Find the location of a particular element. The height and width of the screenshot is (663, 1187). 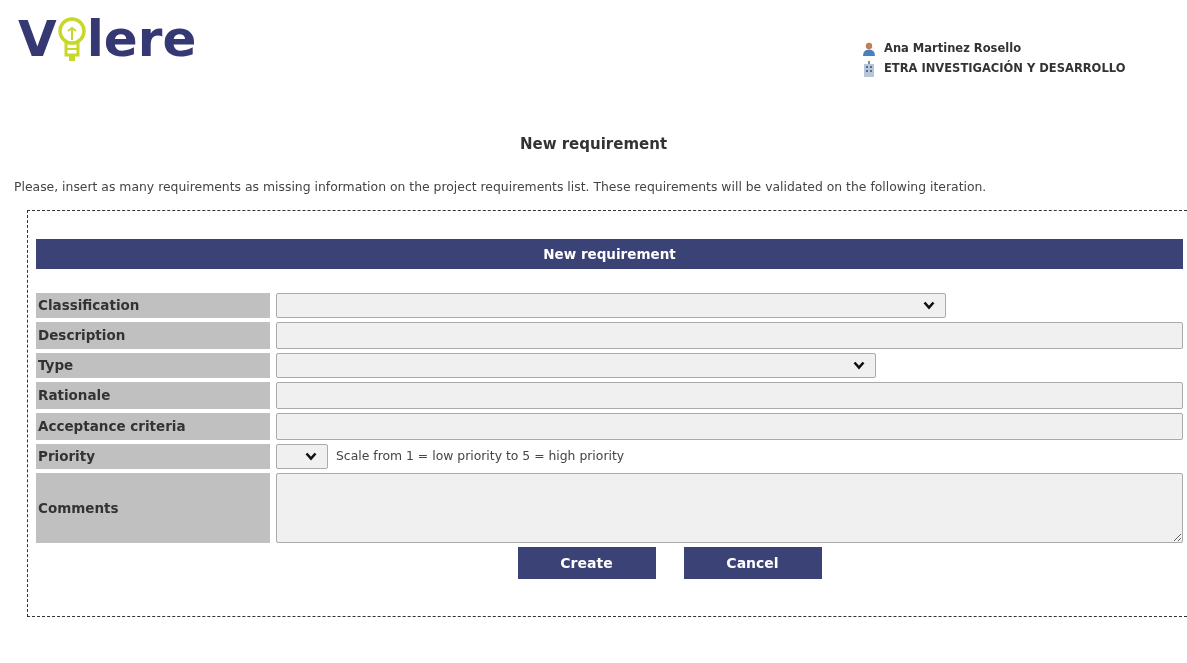

building-icon is located at coordinates (869, 68).